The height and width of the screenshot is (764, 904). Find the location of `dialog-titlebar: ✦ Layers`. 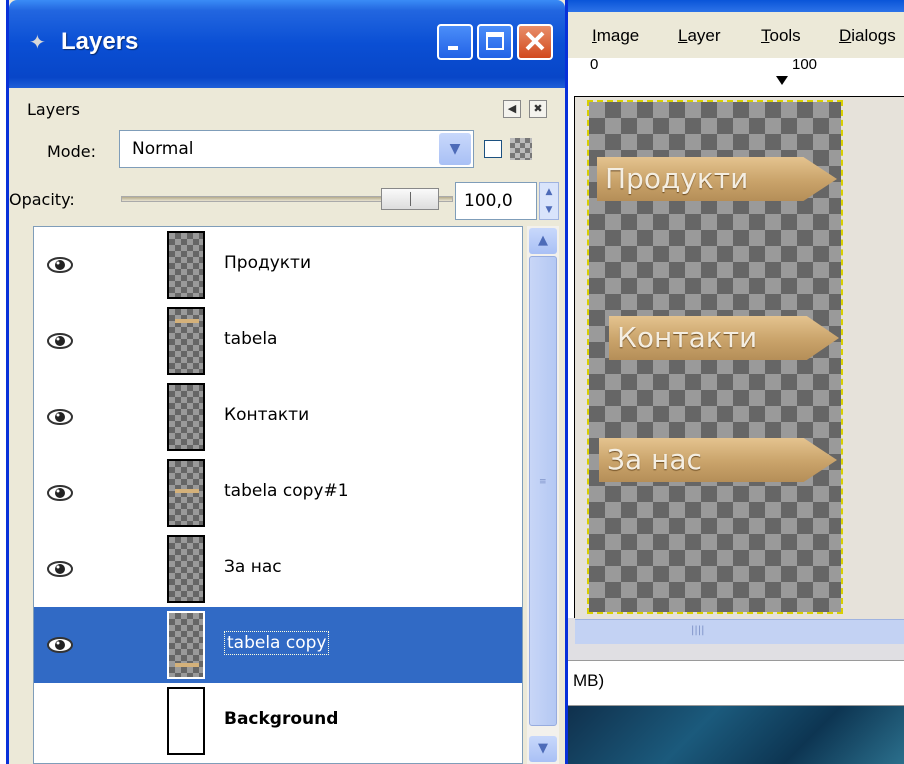

dialog-titlebar: ✦ Layers is located at coordinates (287, 44).